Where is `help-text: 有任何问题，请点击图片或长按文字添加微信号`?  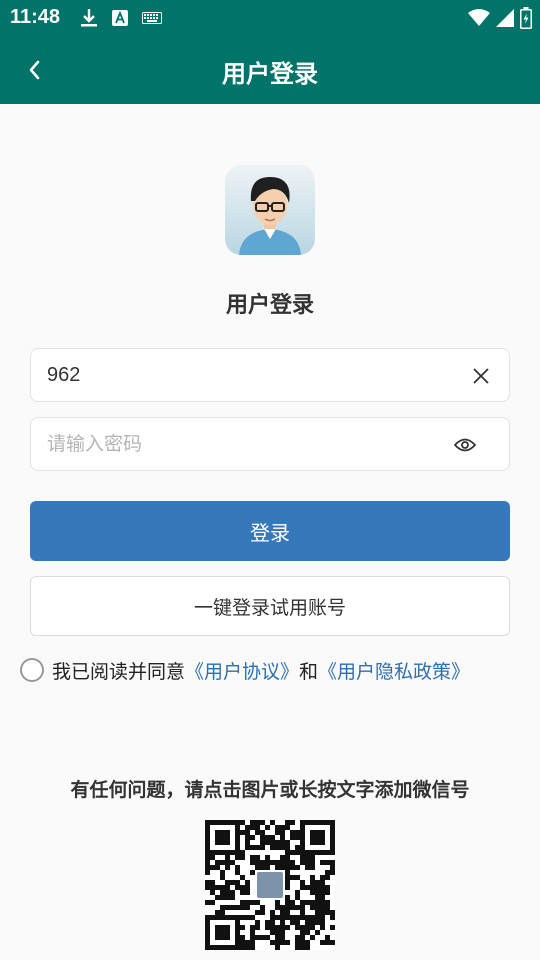
help-text: 有任何问题，请点击图片或长按文字添加微信号 is located at coordinates (270, 788).